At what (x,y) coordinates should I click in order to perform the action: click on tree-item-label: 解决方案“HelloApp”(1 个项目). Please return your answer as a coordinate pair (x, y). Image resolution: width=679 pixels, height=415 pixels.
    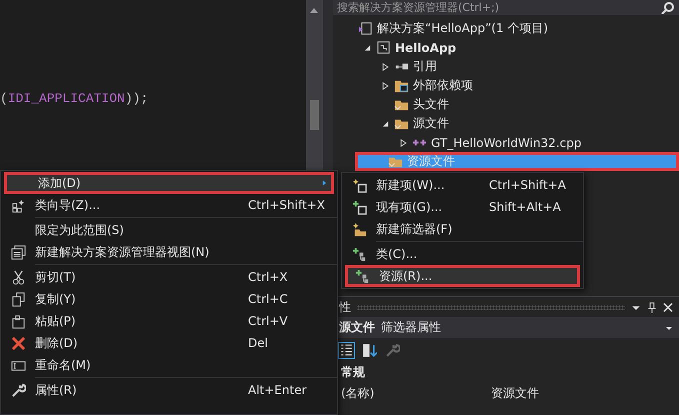
    Looking at the image, I should click on (462, 28).